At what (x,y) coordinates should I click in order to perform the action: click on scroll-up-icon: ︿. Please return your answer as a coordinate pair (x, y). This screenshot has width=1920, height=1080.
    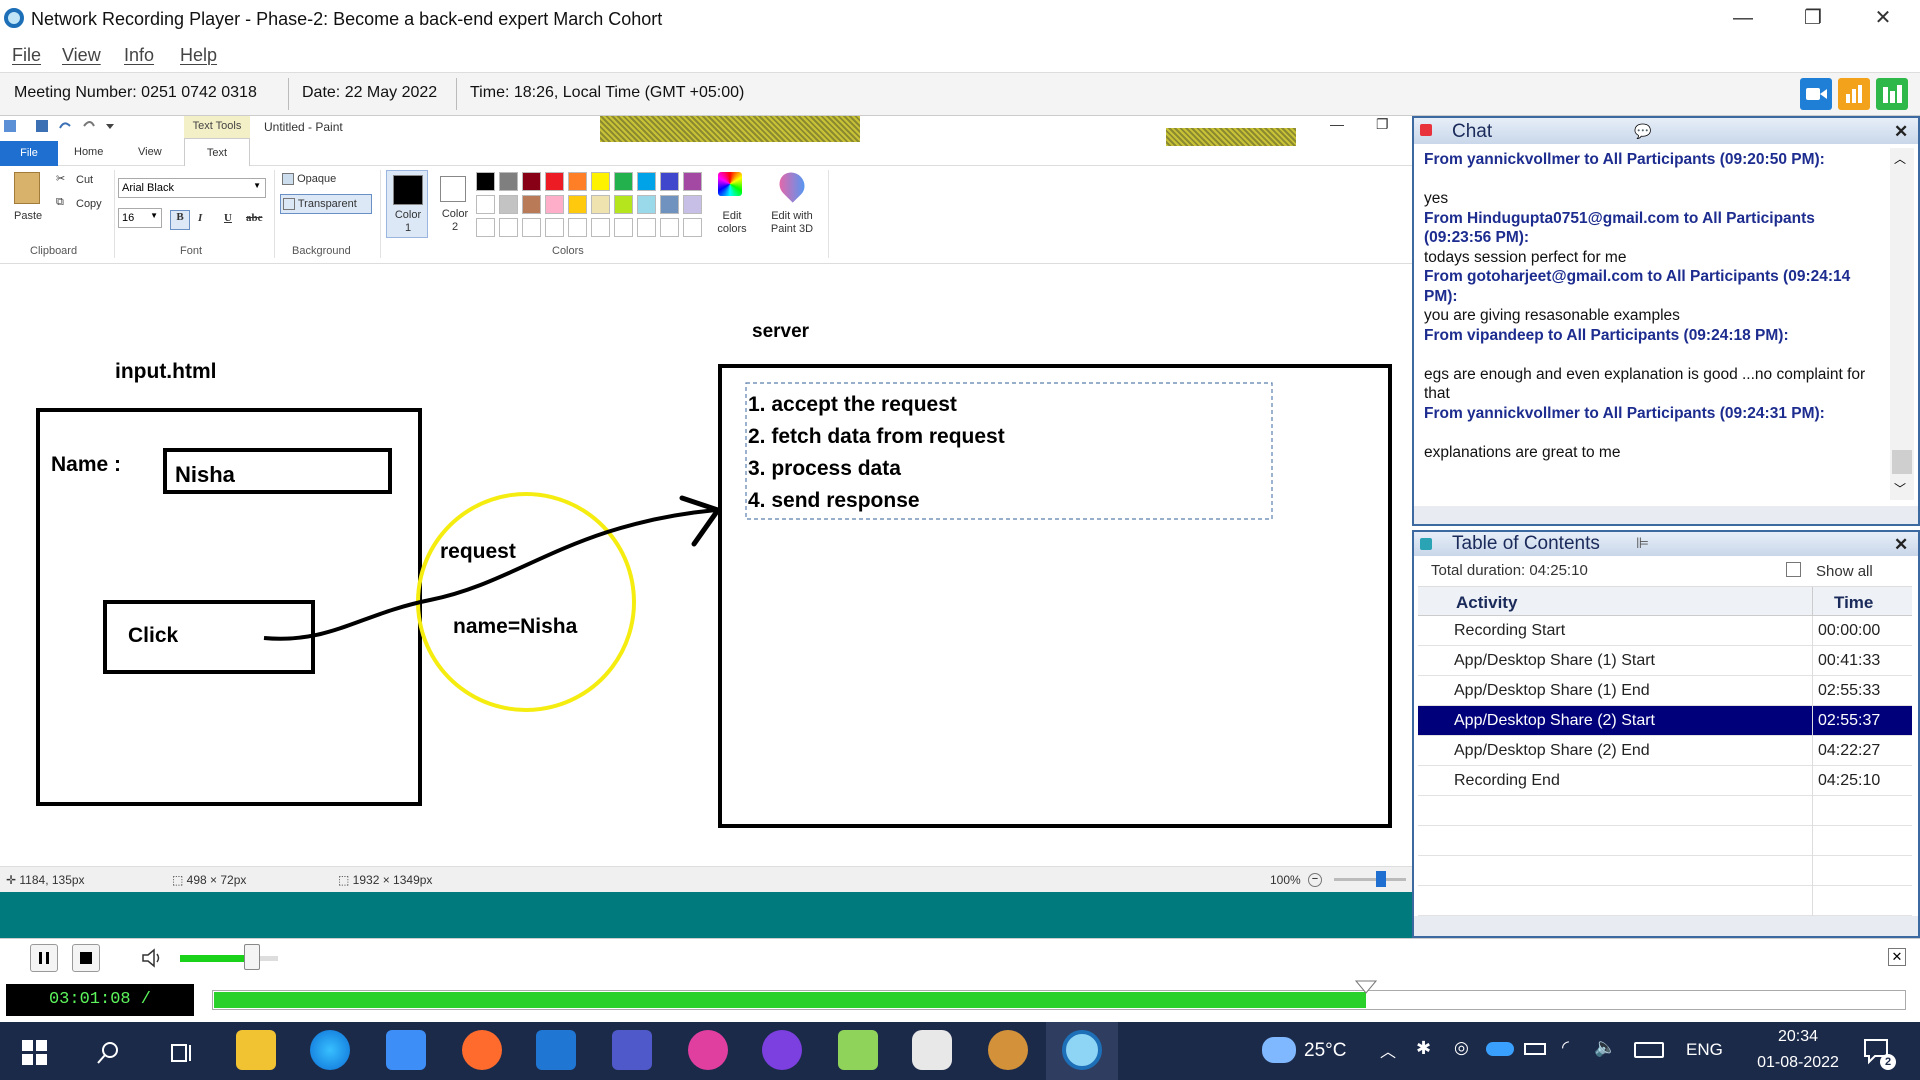
    Looking at the image, I should click on (1900, 158).